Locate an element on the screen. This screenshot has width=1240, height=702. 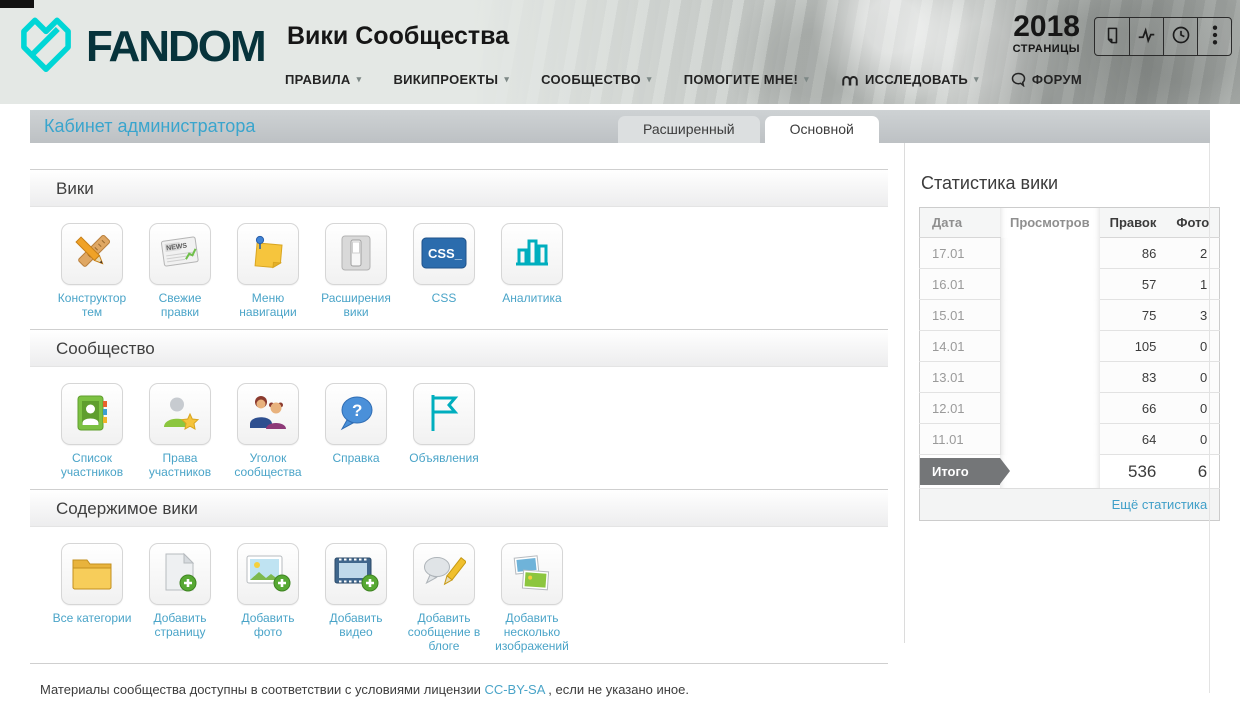
tile-label: Меню навигации is located at coordinates (268, 305).